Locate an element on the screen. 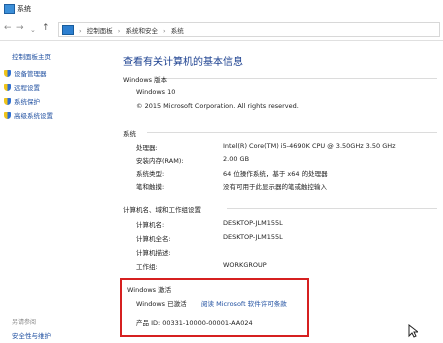  security-maintenance-link: 安全性与维护 is located at coordinates (31, 335).